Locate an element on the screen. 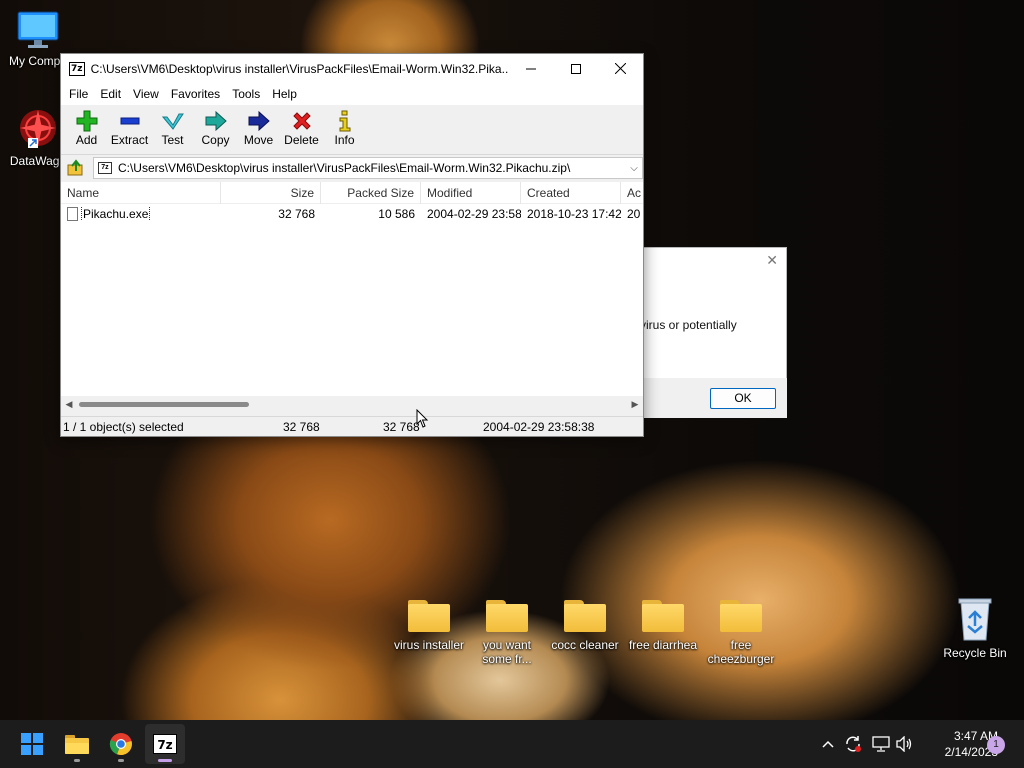 The image size is (1024, 768). horizontal-scrollbar: ◀ ▶ is located at coordinates (352, 404).